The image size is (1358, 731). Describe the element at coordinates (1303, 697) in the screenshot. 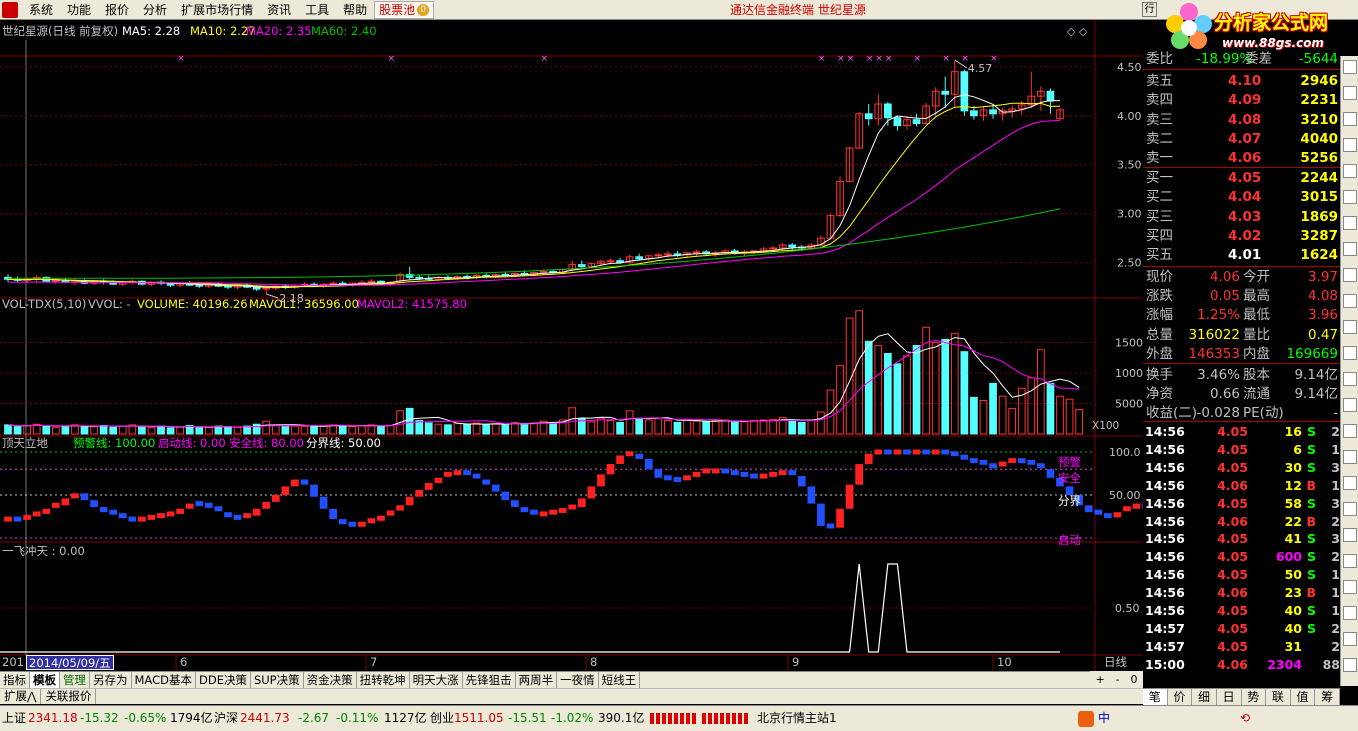

I see `quote-panel-tab: 值` at that location.